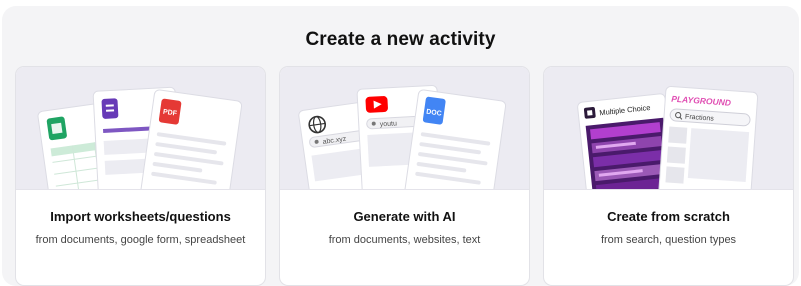  Describe the element at coordinates (400, 39) in the screenshot. I see `page-title: Create a new activity` at that location.